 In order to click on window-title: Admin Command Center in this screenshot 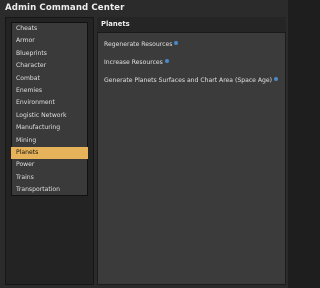, I will do `click(65, 8)`.